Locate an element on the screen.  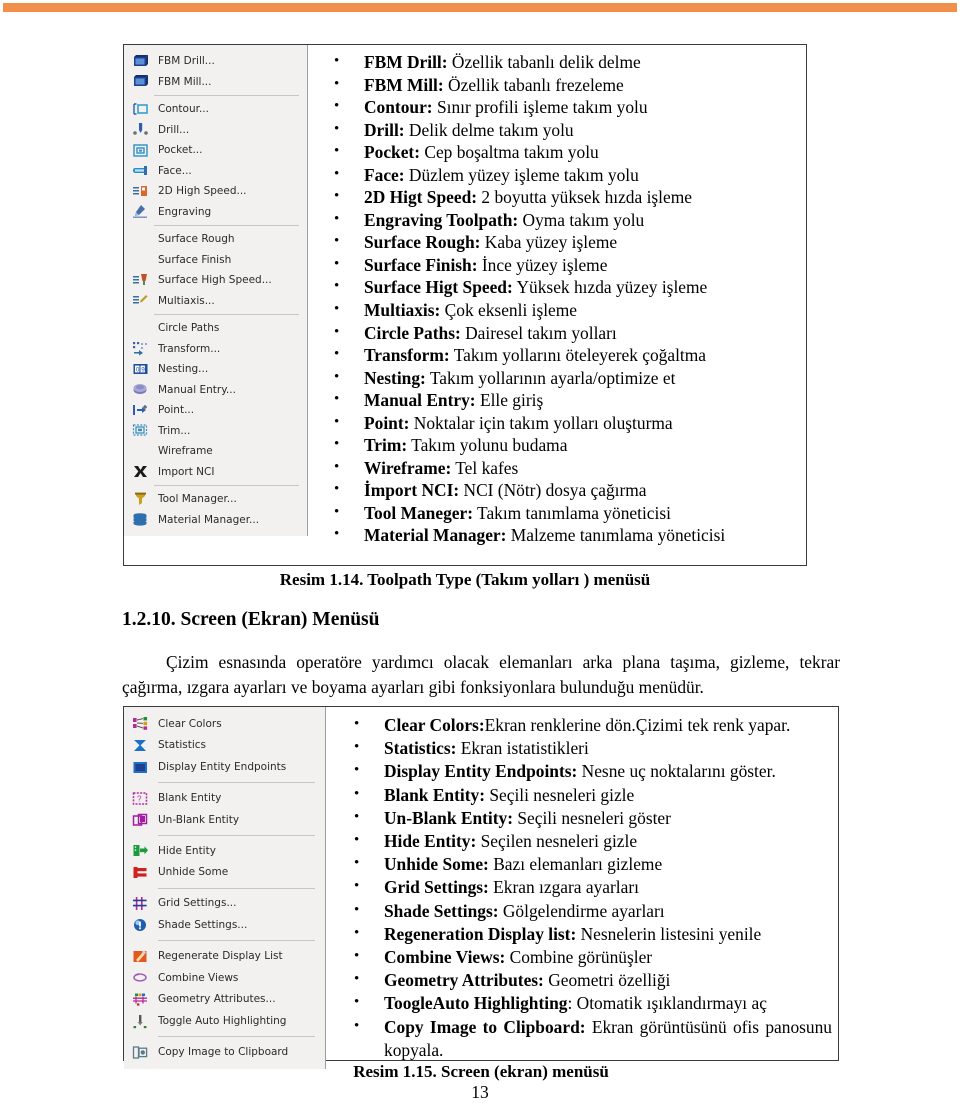
no-icon-placeholder is located at coordinates (140, 451).